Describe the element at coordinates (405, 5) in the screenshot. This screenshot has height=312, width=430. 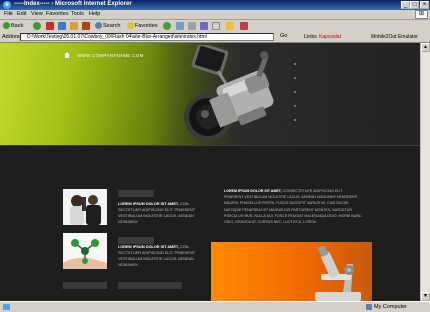
I see `minimize-button: _` at that location.